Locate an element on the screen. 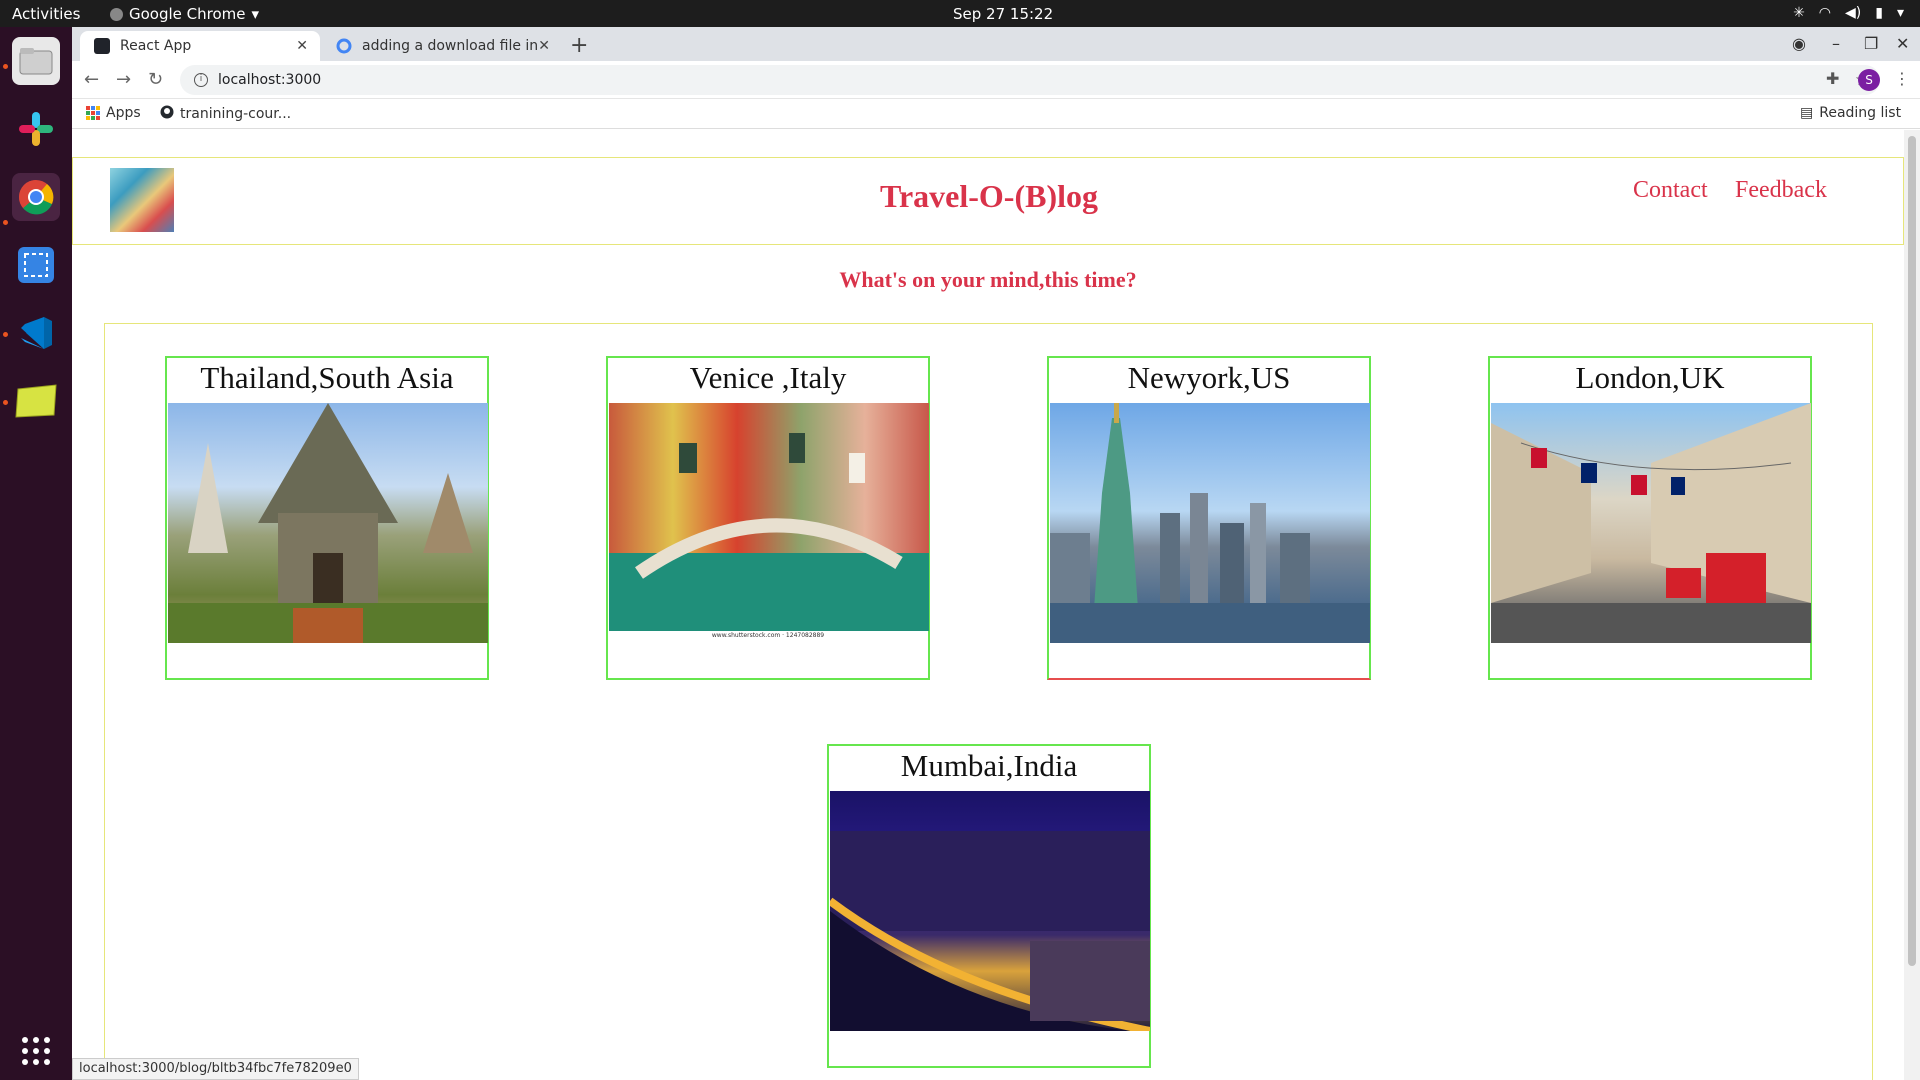 This screenshot has height=1080, width=1920. dropdown-arrow-icon: ▾ is located at coordinates (255, 14).